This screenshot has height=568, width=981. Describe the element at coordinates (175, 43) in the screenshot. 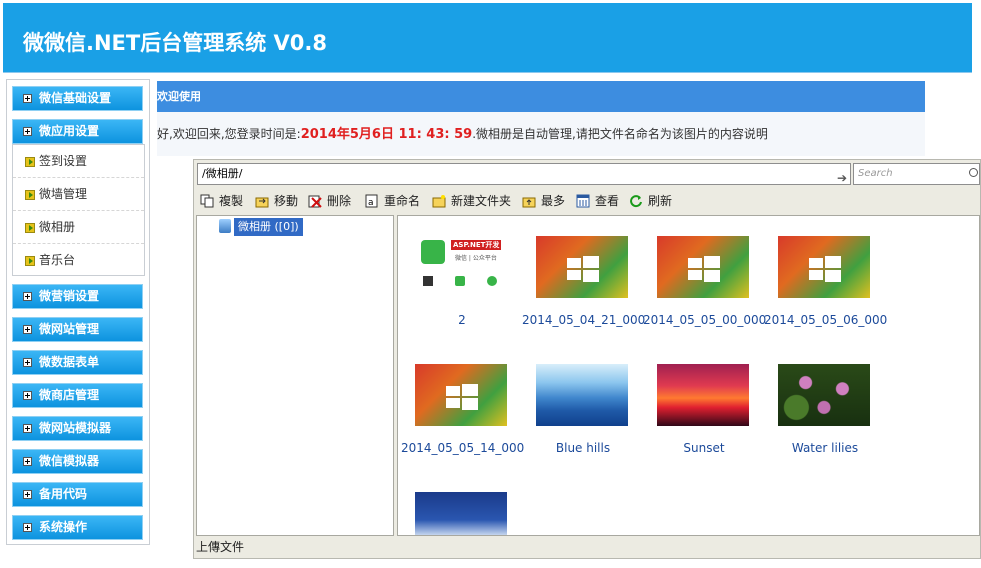

I see `app-title: 微微信.NET后台管理系统 V0.8` at that location.